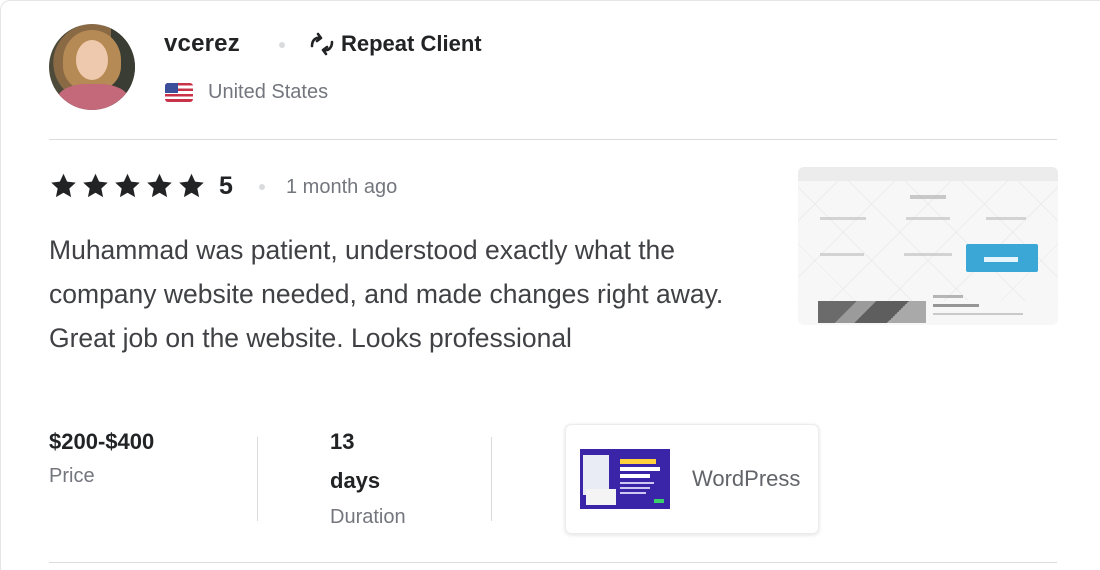 The image size is (1100, 570). Describe the element at coordinates (226, 186) in the screenshot. I see `rating-value: 5` at that location.